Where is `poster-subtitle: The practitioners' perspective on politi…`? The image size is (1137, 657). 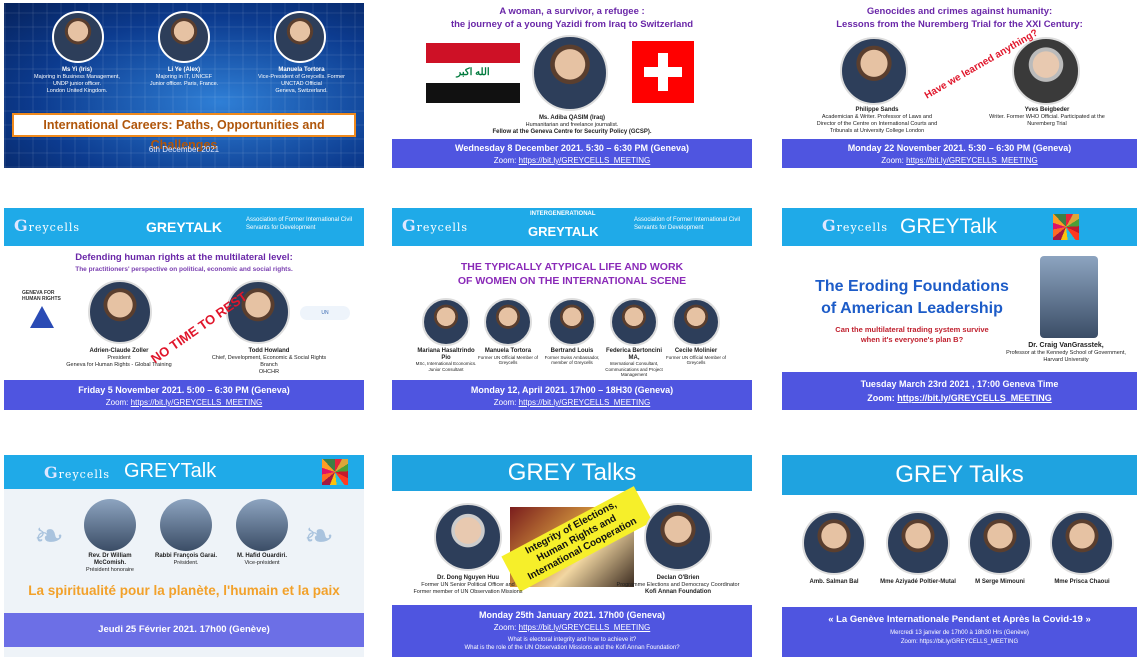 poster-subtitle: The practitioners' perspective on politi… is located at coordinates (184, 269).